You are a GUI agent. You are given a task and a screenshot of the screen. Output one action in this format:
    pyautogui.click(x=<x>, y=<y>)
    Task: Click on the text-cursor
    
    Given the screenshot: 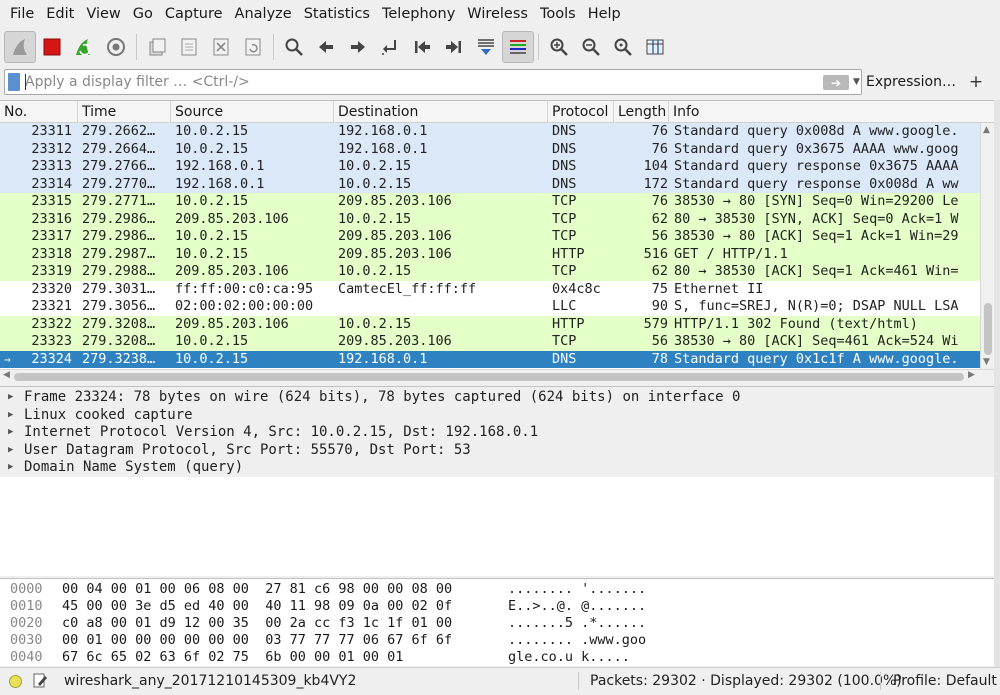 What is the action you would take?
    pyautogui.click(x=25, y=82)
    